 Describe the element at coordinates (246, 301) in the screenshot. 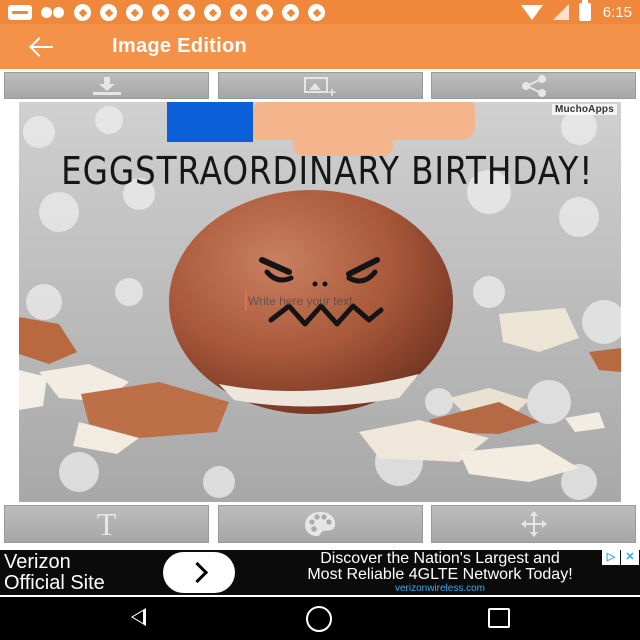

I see `text-cursor` at that location.